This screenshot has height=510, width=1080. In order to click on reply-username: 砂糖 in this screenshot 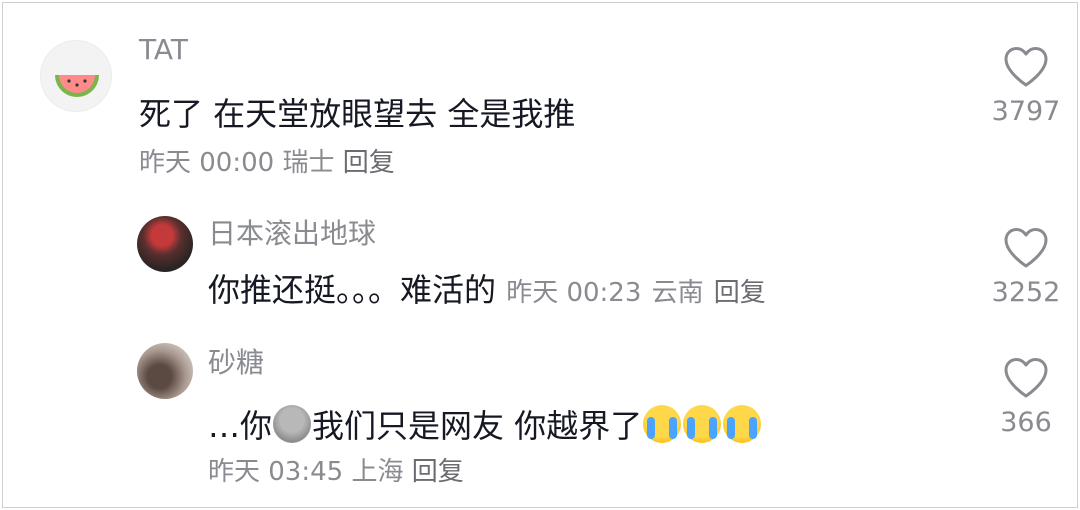, I will do `click(236, 363)`.